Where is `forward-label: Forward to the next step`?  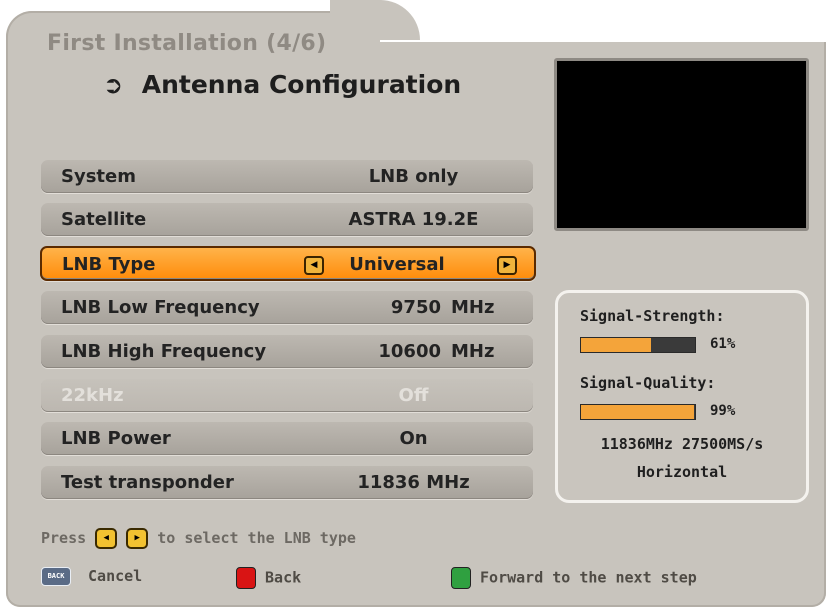 forward-label: Forward to the next step is located at coordinates (588, 577).